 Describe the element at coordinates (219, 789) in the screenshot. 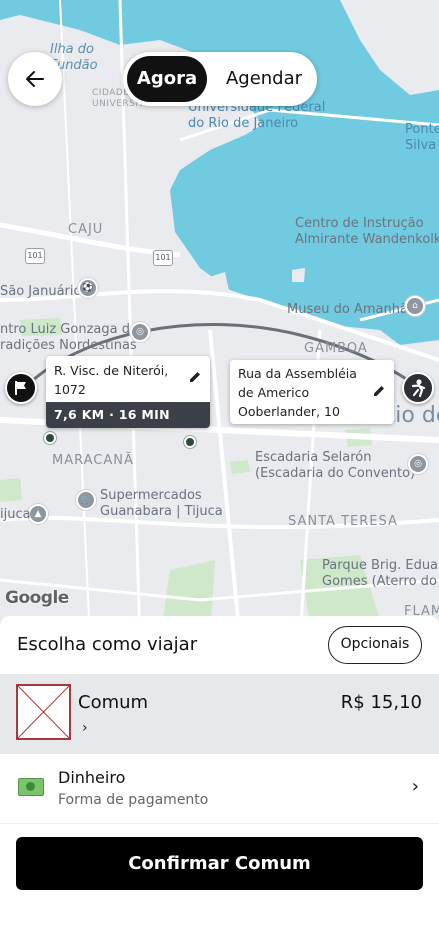

I see `payment-method-row: Dinheiro Forma de pagamento ›` at that location.